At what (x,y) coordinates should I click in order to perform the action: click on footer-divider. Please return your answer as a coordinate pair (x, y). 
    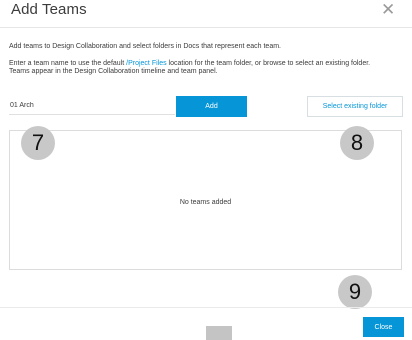
    Looking at the image, I should click on (206, 307).